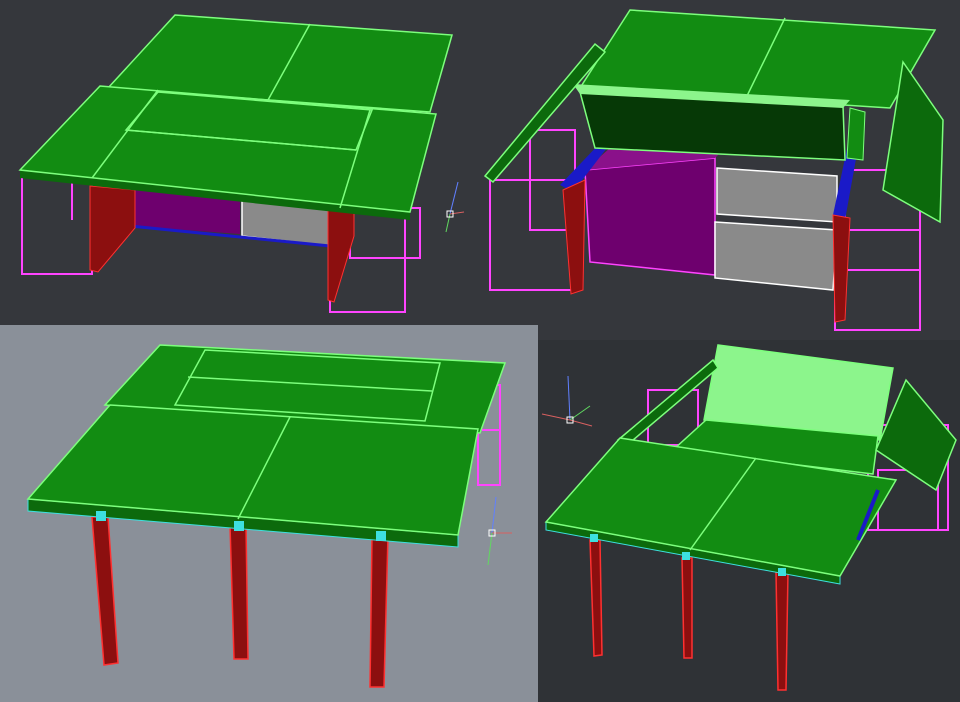  What do you see at coordinates (650, 216) in the screenshot?
I see `purple-storage-box` at bounding box center [650, 216].